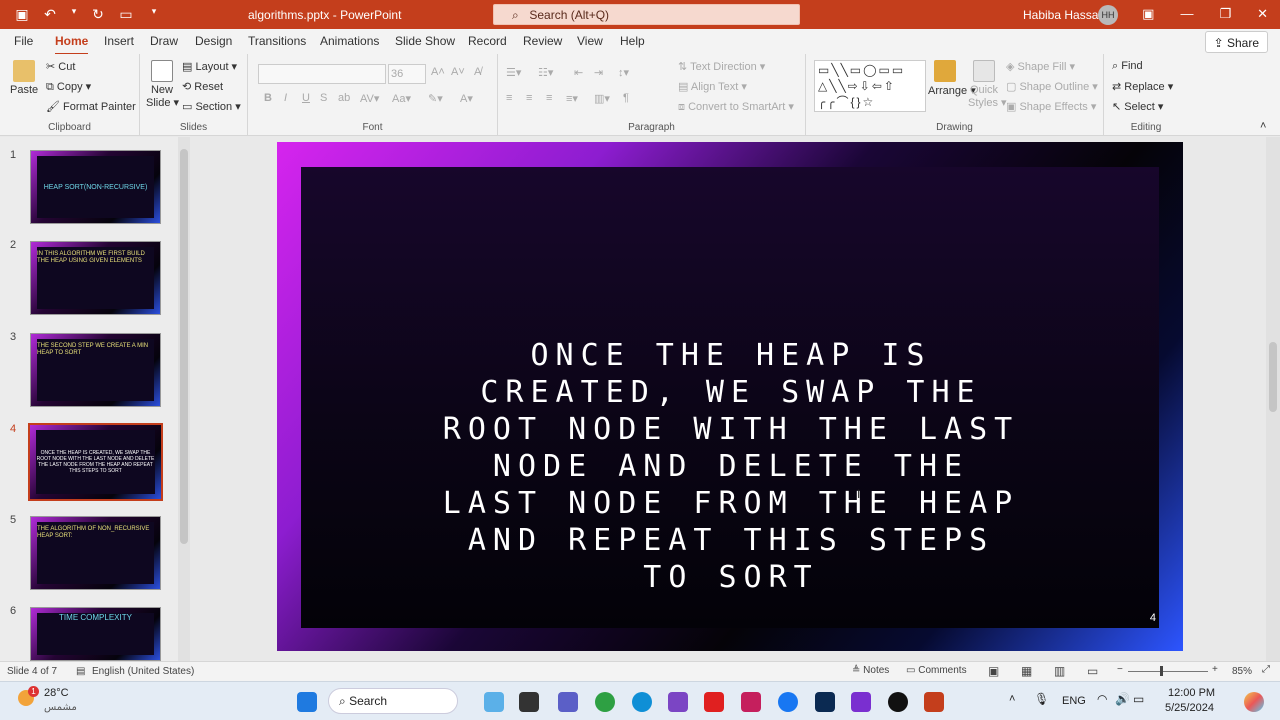 This screenshot has height=720, width=1280. Describe the element at coordinates (306, 98) in the screenshot. I see `underline-button: U` at that location.